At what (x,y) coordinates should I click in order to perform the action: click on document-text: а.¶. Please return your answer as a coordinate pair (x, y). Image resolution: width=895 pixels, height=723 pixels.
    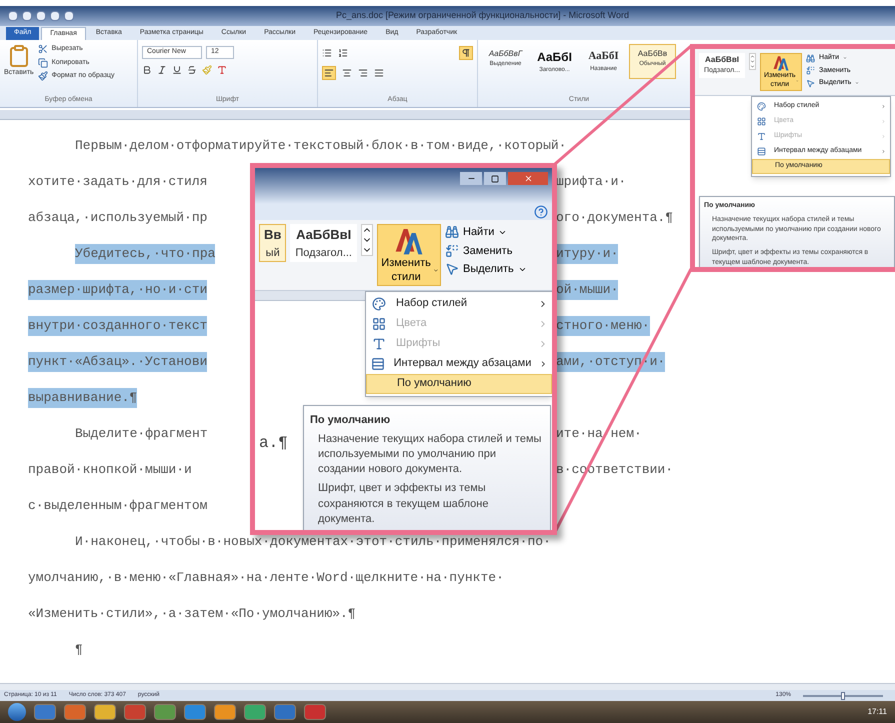
    Looking at the image, I should click on (273, 443).